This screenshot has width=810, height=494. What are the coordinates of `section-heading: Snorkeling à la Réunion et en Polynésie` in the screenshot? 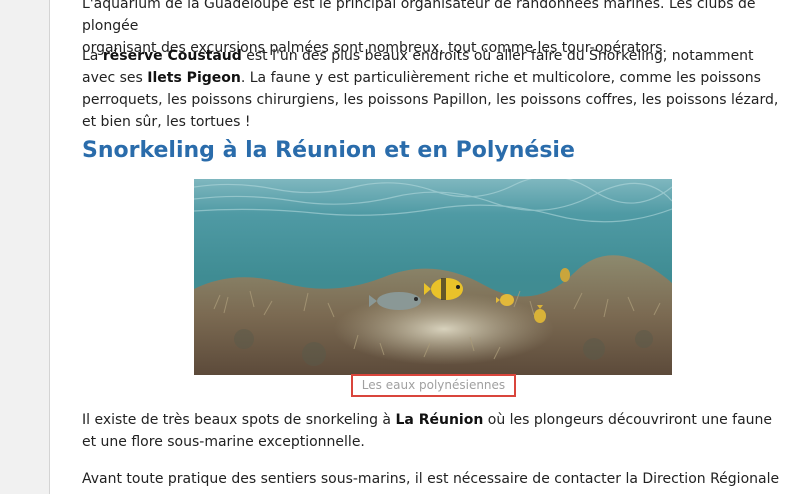 It's located at (328, 150).